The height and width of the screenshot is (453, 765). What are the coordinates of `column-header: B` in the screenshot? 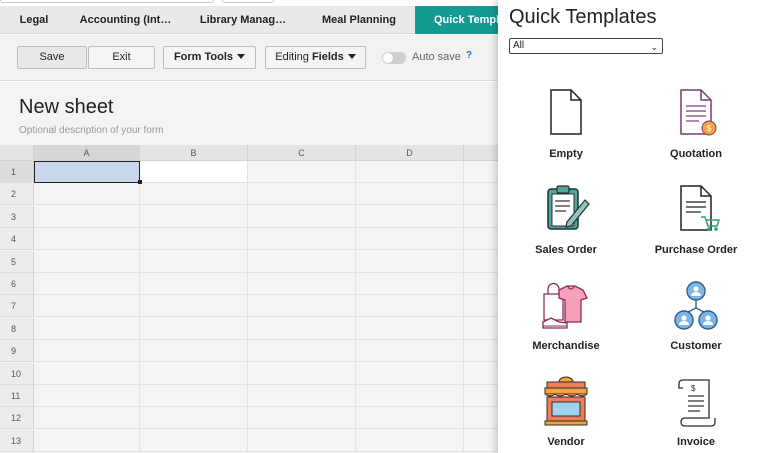 It's located at (194, 153).